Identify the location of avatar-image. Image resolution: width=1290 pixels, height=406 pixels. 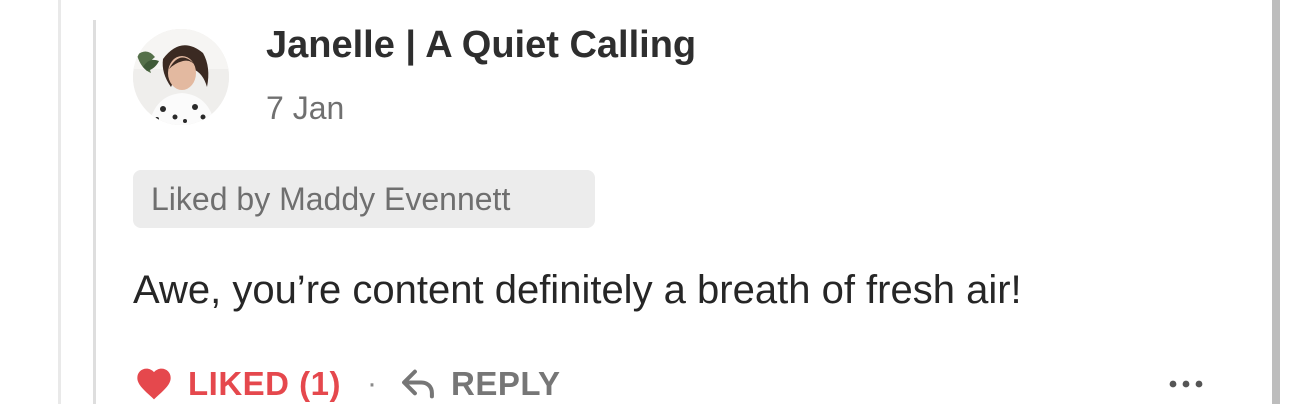
(181, 77).